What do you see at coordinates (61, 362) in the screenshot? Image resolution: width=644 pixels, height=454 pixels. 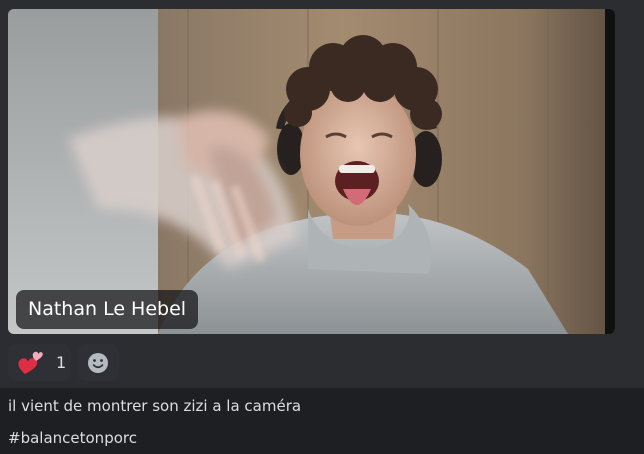 I see `reaction-count: 1` at bounding box center [61, 362].